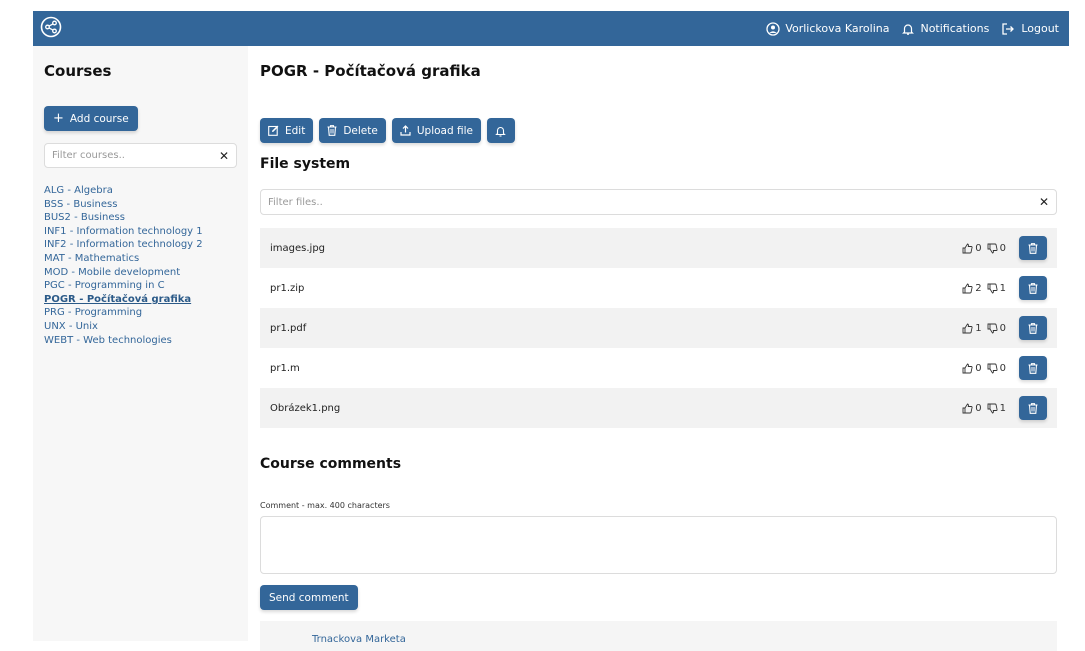 This screenshot has width=1085, height=651. Describe the element at coordinates (658, 288) in the screenshot. I see `file-row: pr1.zip 2 1` at that location.